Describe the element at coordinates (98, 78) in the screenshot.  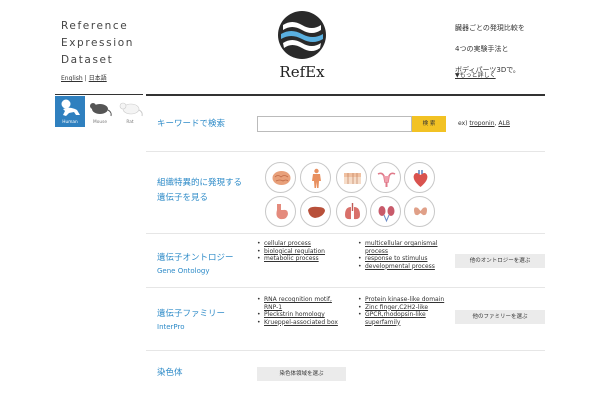
I see `lang-japanese-link: 日本語` at that location.